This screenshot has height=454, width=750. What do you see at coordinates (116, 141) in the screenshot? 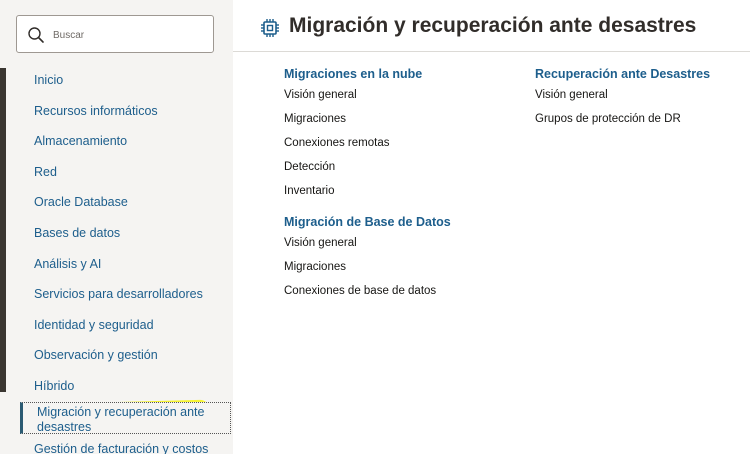
I see `sidebar-item-almacenamiento: Almacenamiento` at bounding box center [116, 141].